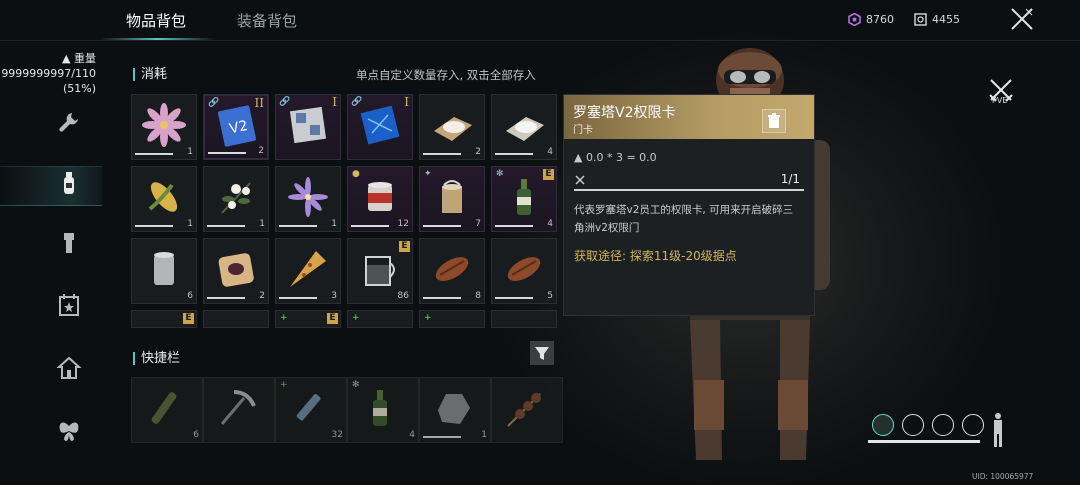 Image resolution: width=1080 pixels, height=485 pixels. I want to click on active-tab-indicator, so click(157, 39).